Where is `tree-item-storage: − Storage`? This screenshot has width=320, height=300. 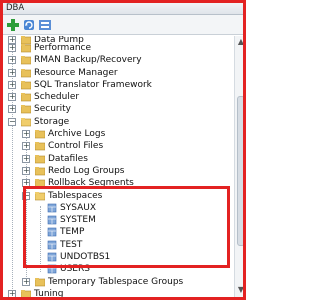
tree-item-storage: − Storage is located at coordinates (118, 122).